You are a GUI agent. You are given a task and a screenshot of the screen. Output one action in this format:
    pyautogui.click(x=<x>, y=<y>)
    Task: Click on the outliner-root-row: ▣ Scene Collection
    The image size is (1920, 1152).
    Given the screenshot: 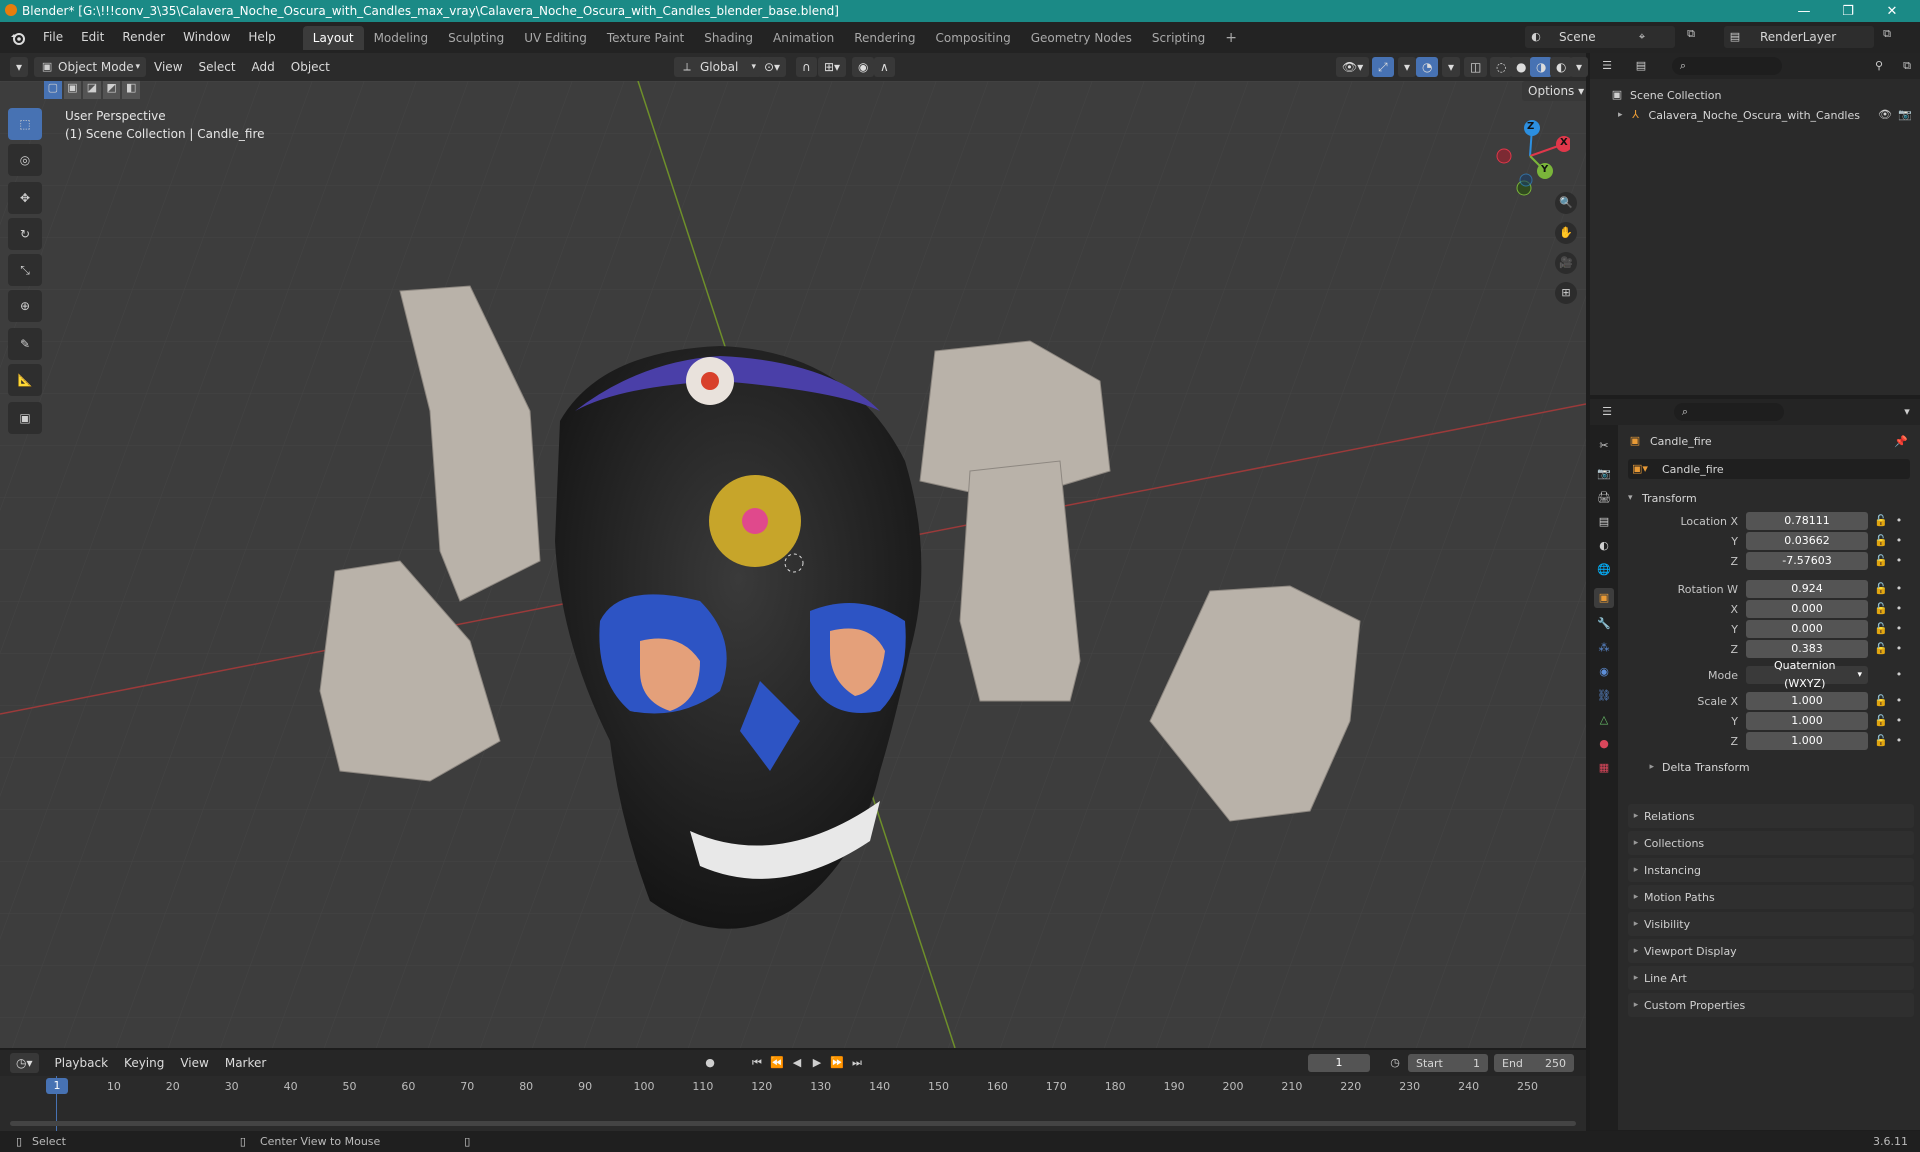 What is the action you would take?
    pyautogui.click(x=1755, y=95)
    